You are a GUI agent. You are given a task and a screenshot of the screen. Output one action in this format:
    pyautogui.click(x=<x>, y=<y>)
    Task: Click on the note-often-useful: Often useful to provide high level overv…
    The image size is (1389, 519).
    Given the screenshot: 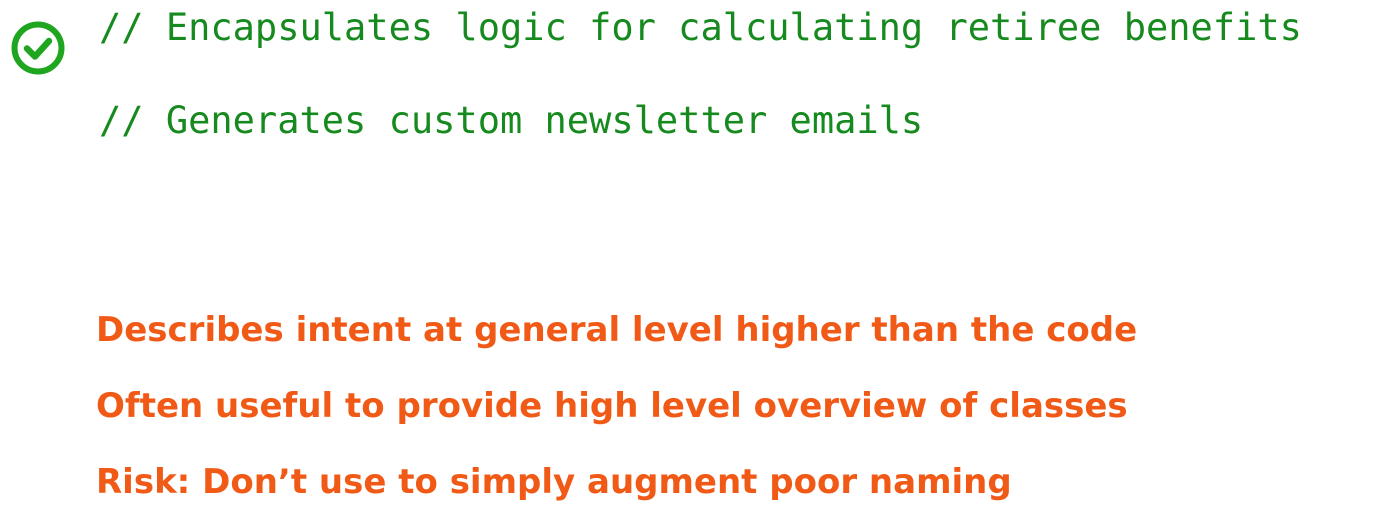 What is the action you would take?
    pyautogui.click(x=612, y=406)
    